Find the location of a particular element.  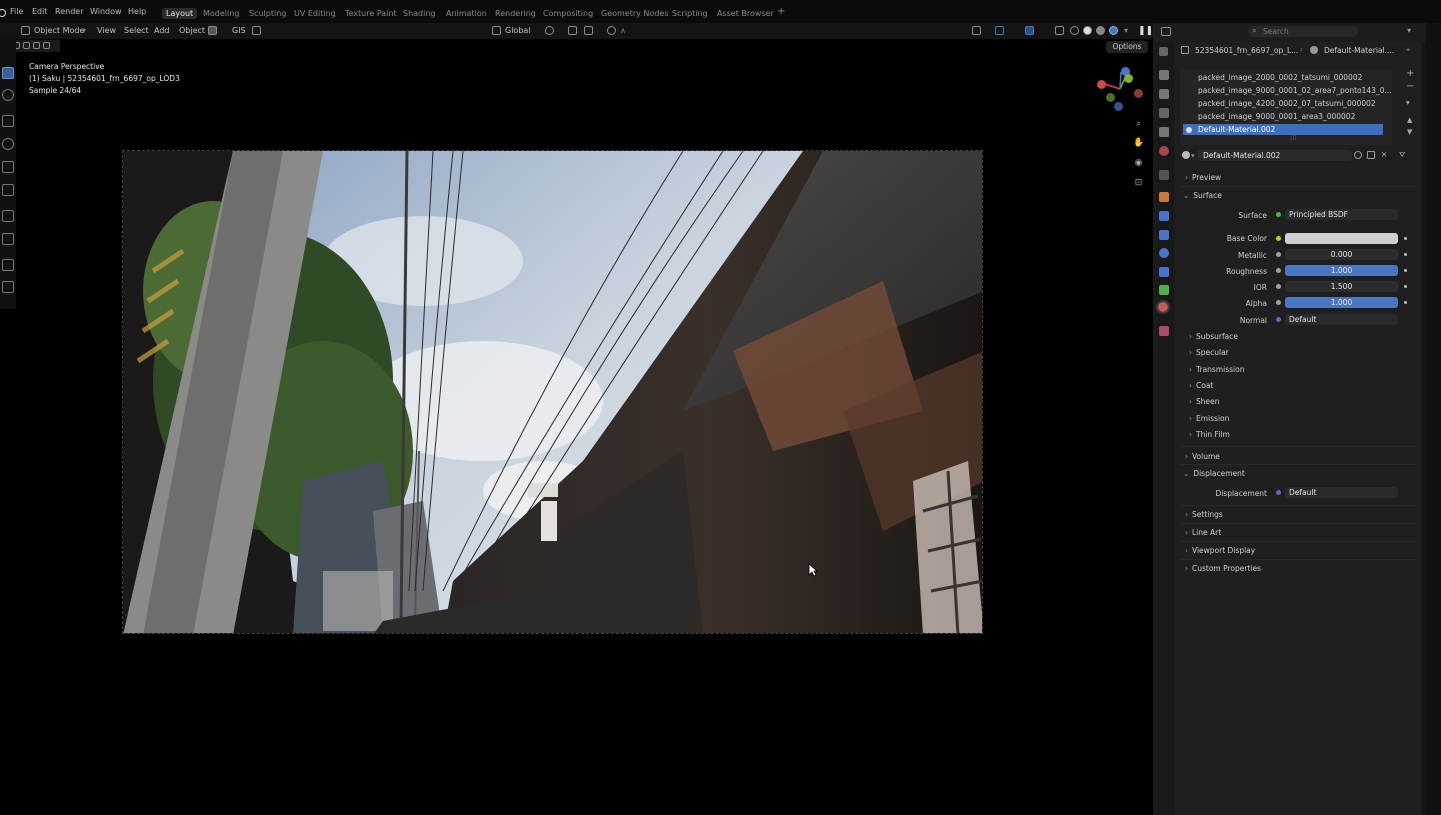

tab-sculpting: Sculpting is located at coordinates (267, 13).